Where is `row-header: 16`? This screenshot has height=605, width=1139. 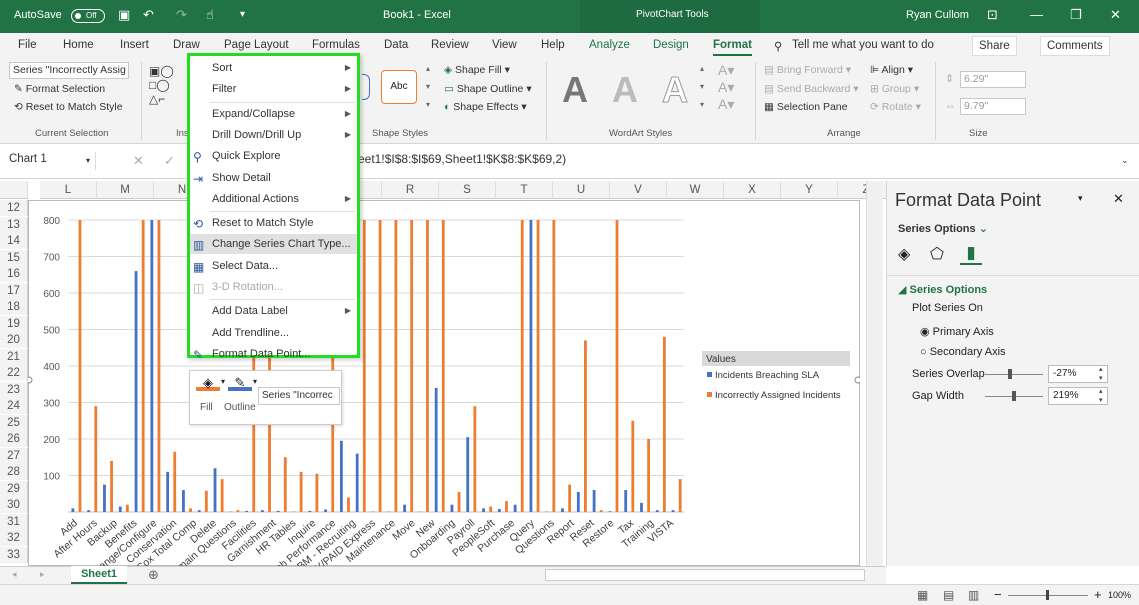
row-header: 16 is located at coordinates (14, 274).